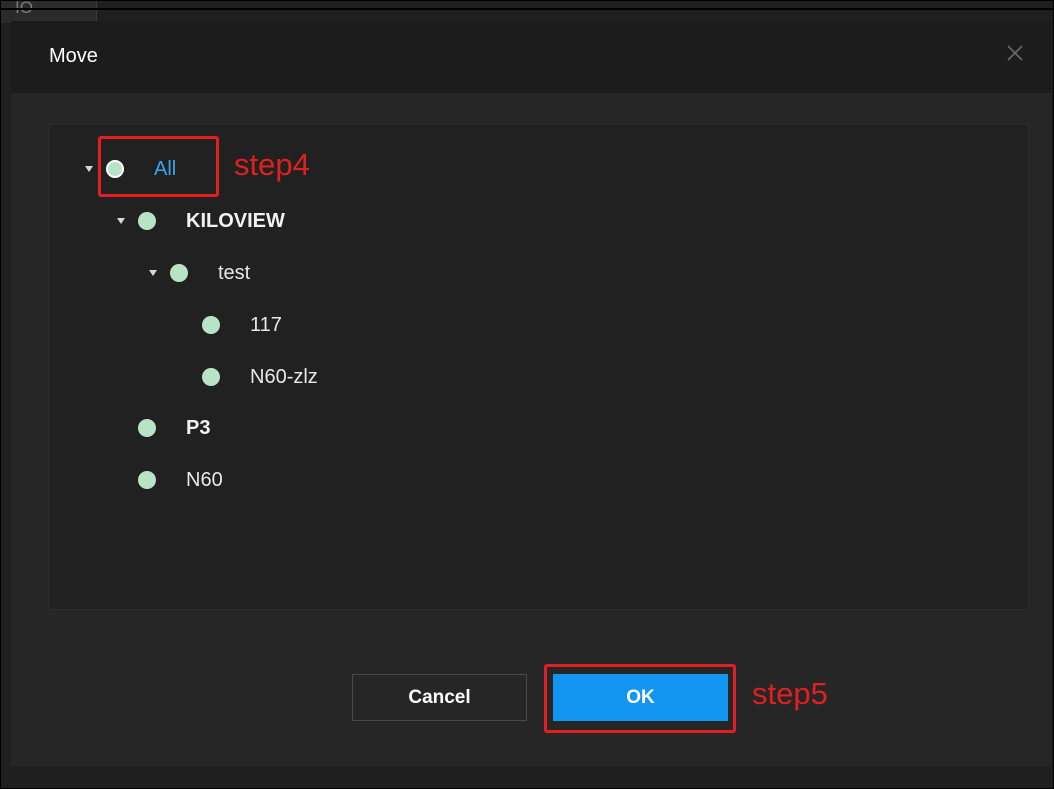 The image size is (1054, 790). What do you see at coordinates (231, 325) in the screenshot?
I see `tree-node-117: 117` at bounding box center [231, 325].